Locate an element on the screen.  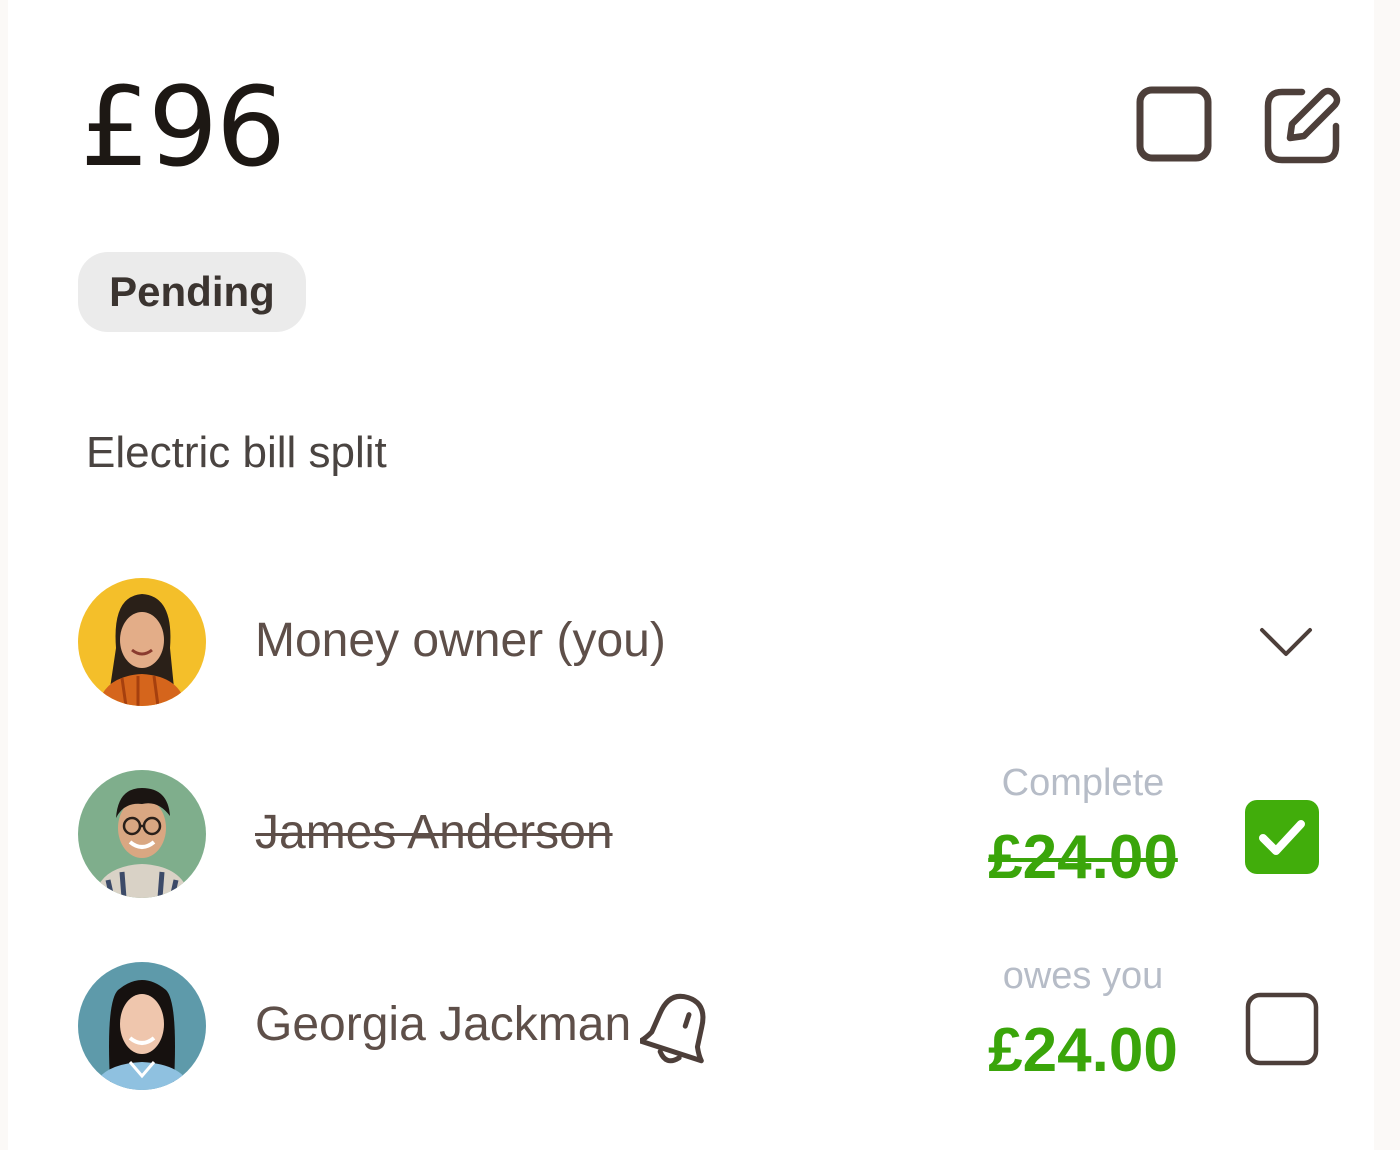
payment-status-georgia: owes you is located at coordinates (1083, 976).